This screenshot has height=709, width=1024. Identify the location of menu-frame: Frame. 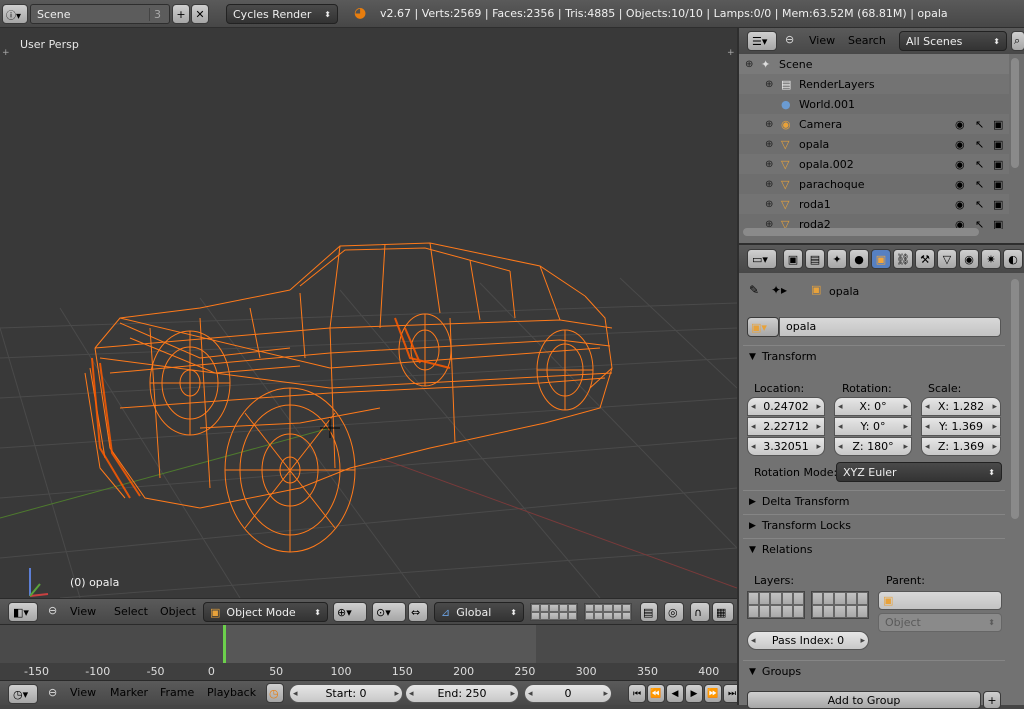
(177, 692).